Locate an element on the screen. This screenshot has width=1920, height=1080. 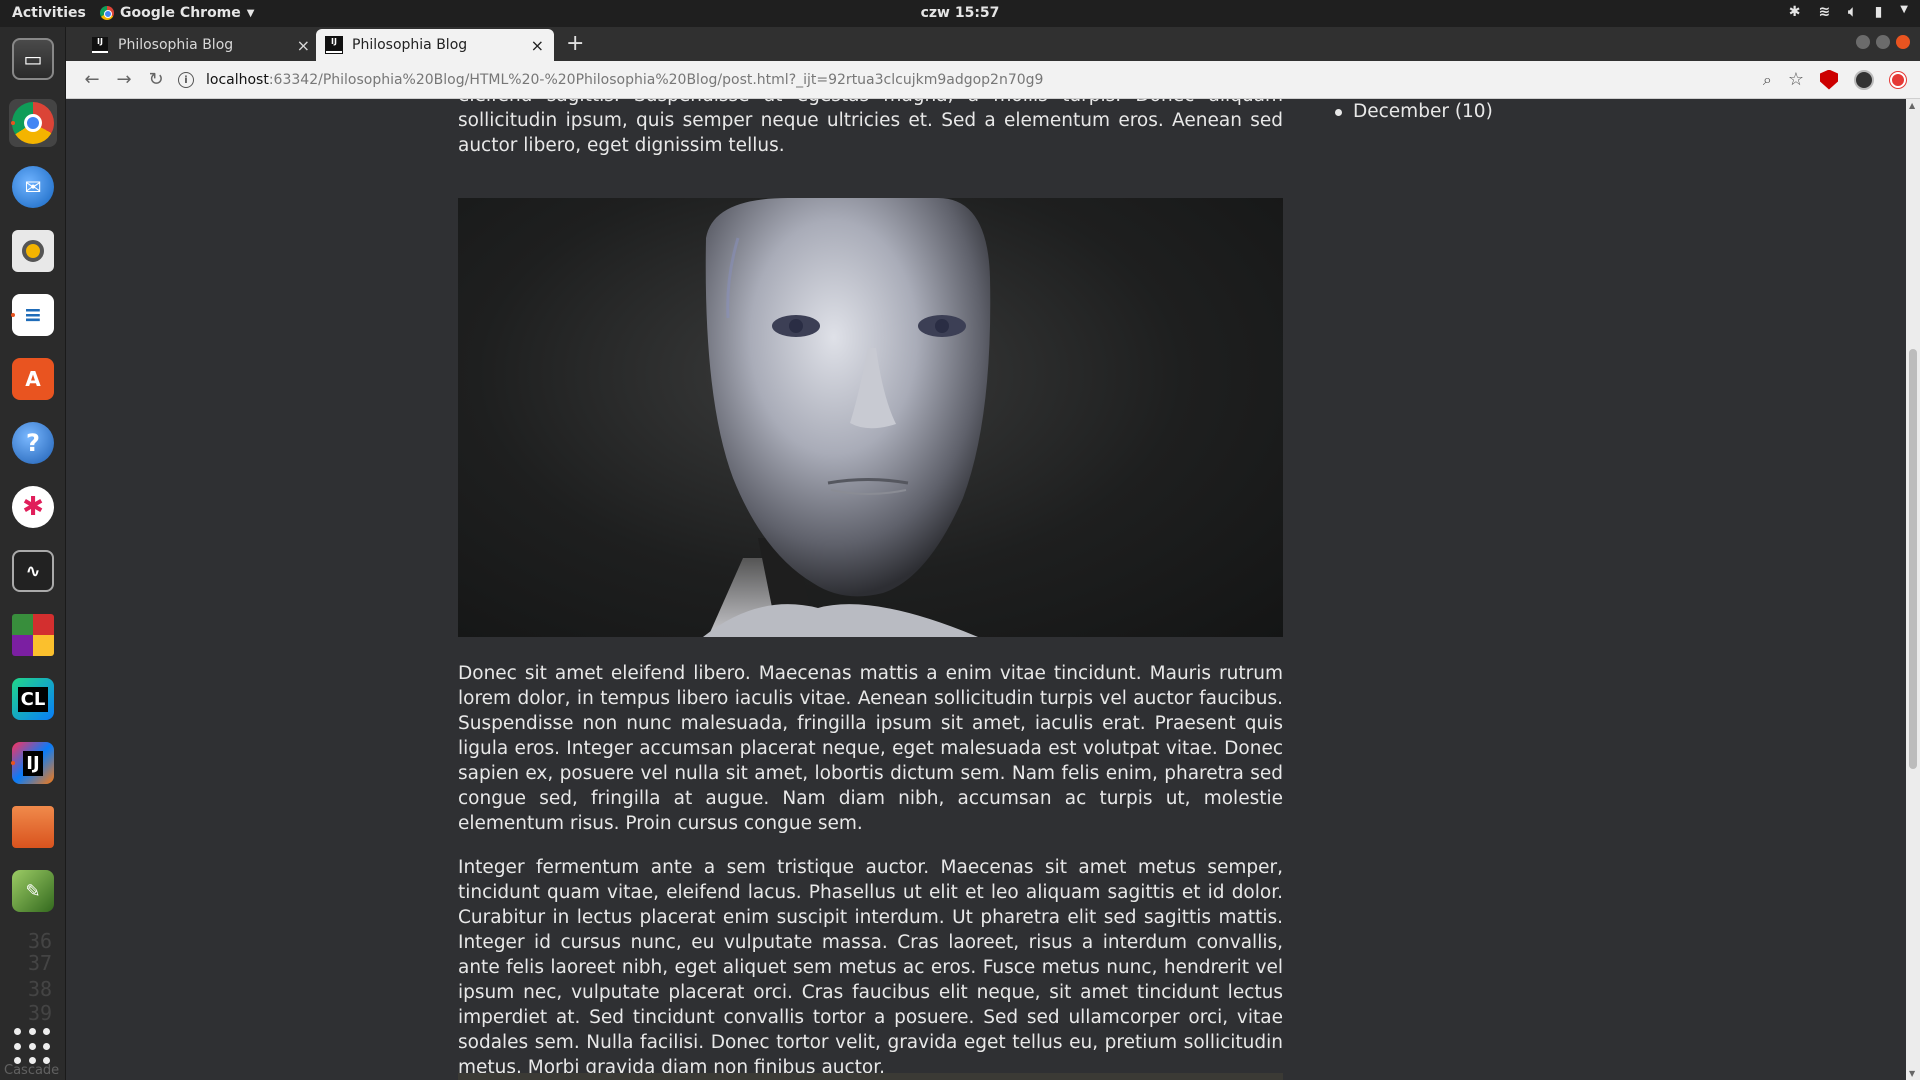
back-button: ← is located at coordinates (92, 79).